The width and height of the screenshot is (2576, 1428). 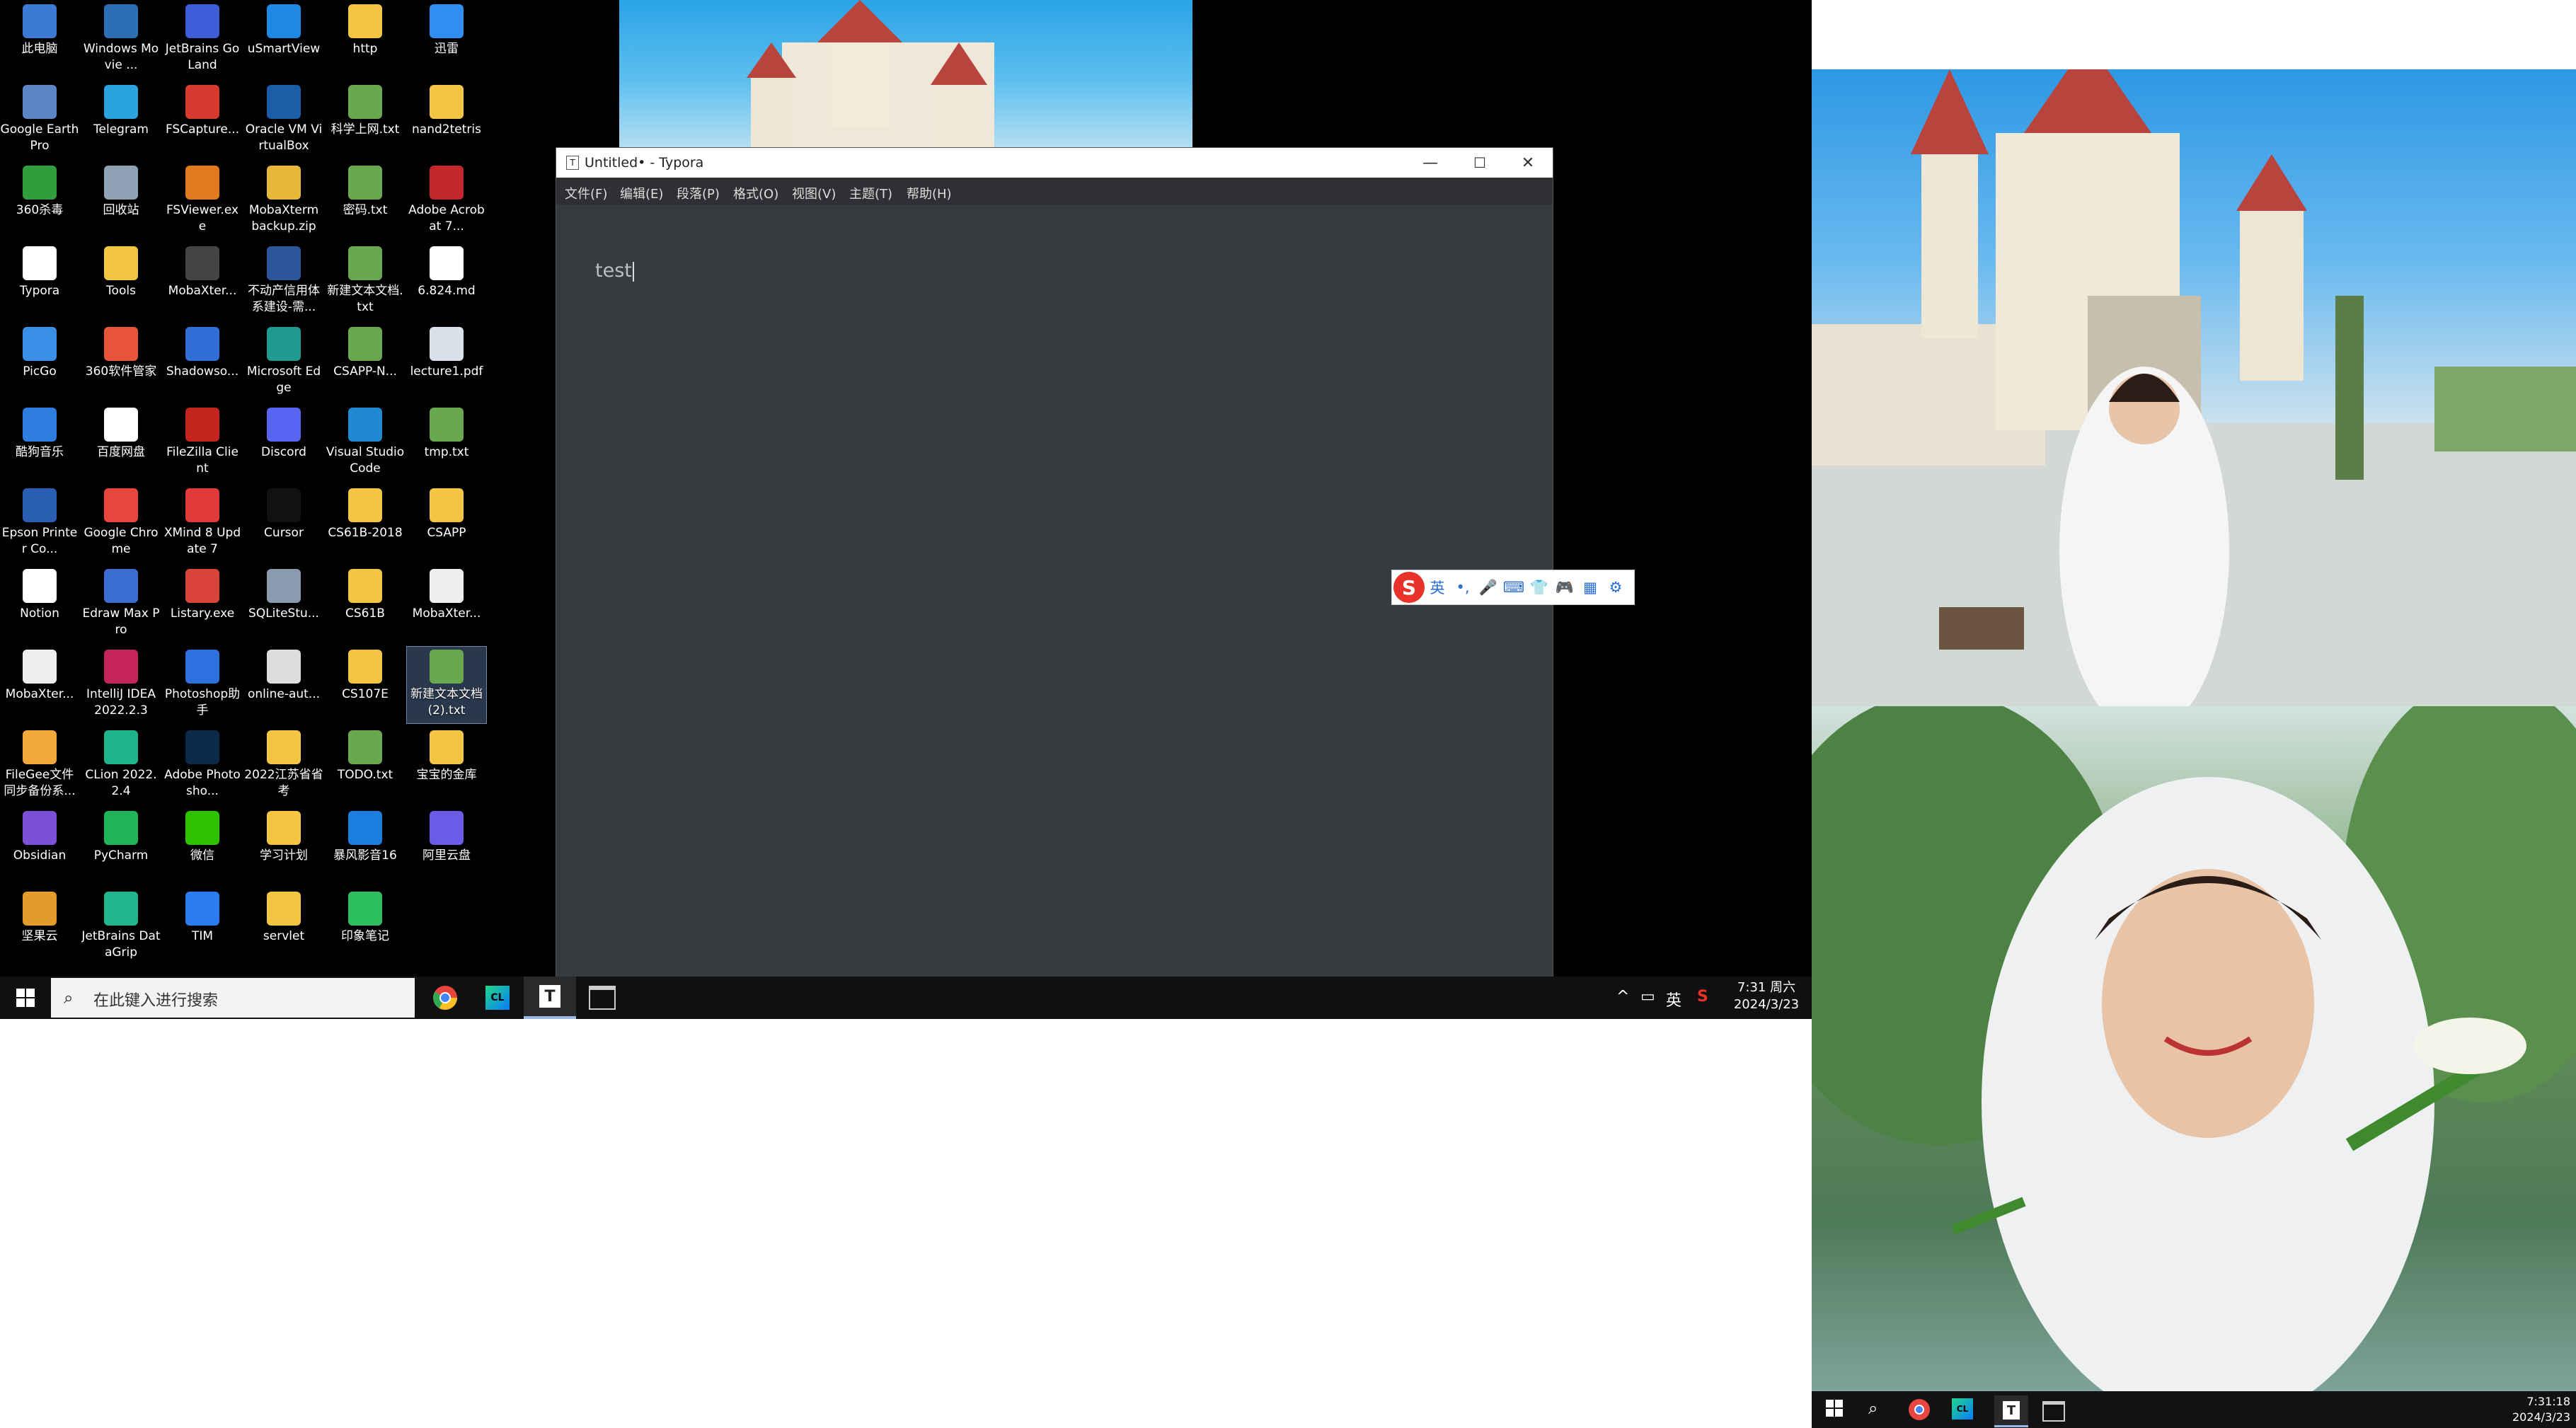 What do you see at coordinates (366, 443) in the screenshot?
I see `desktop-icon: Visual Studio Code` at bounding box center [366, 443].